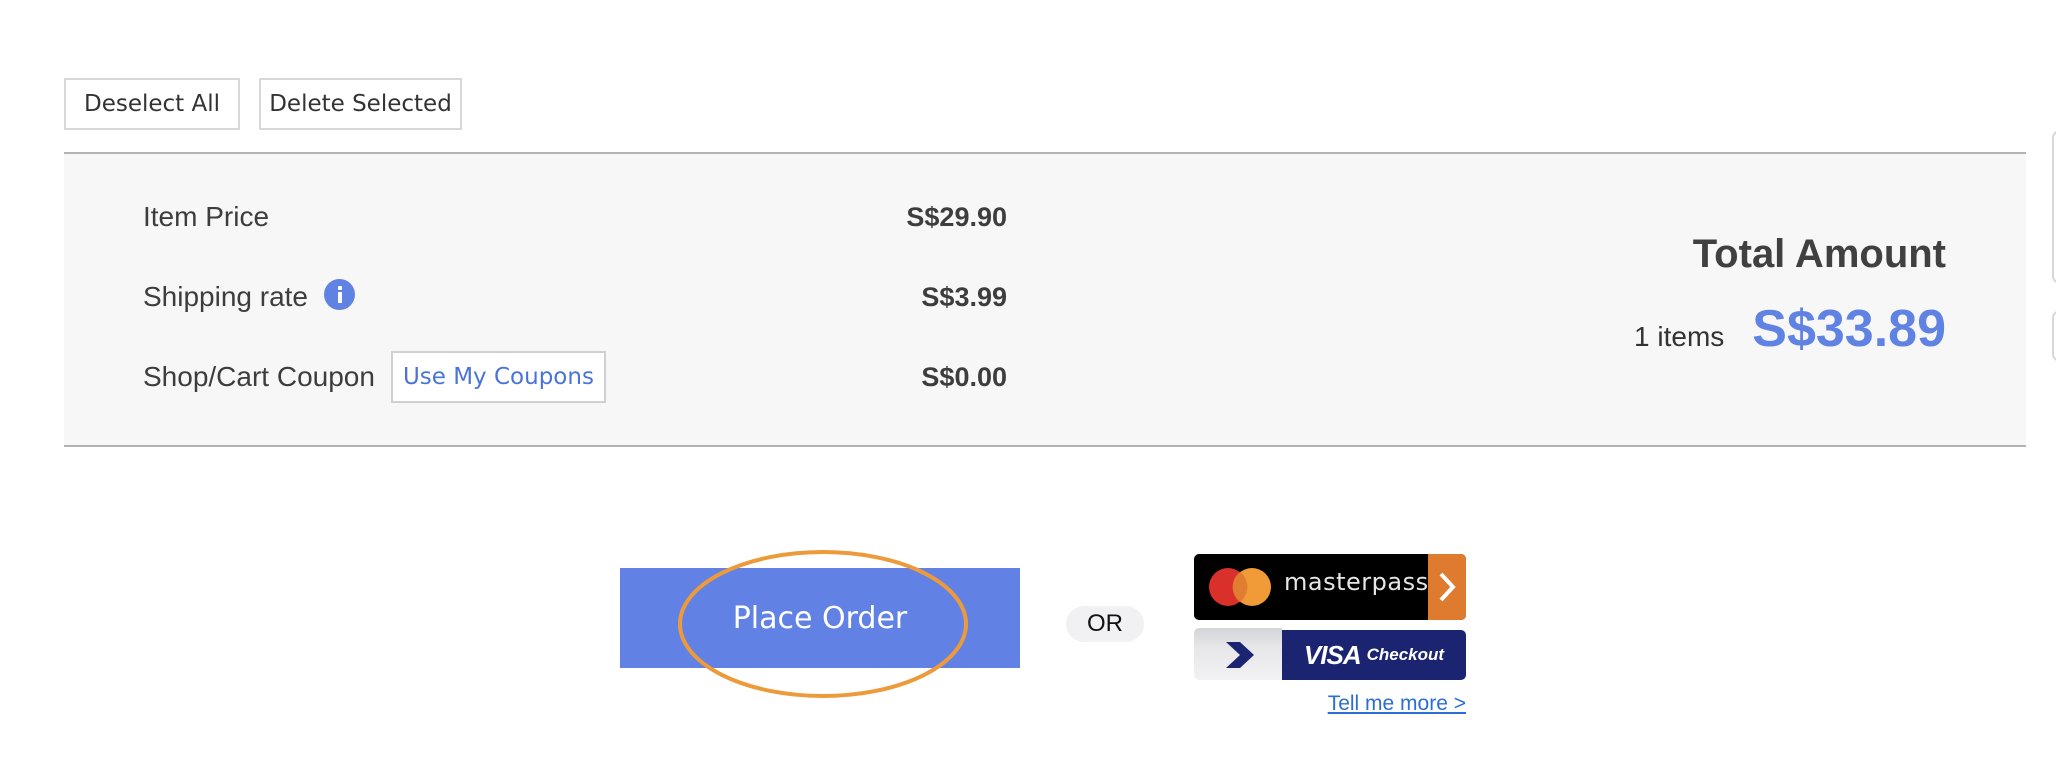  What do you see at coordinates (1405, 654) in the screenshot?
I see `visa-checkout-label: Checkout` at bounding box center [1405, 654].